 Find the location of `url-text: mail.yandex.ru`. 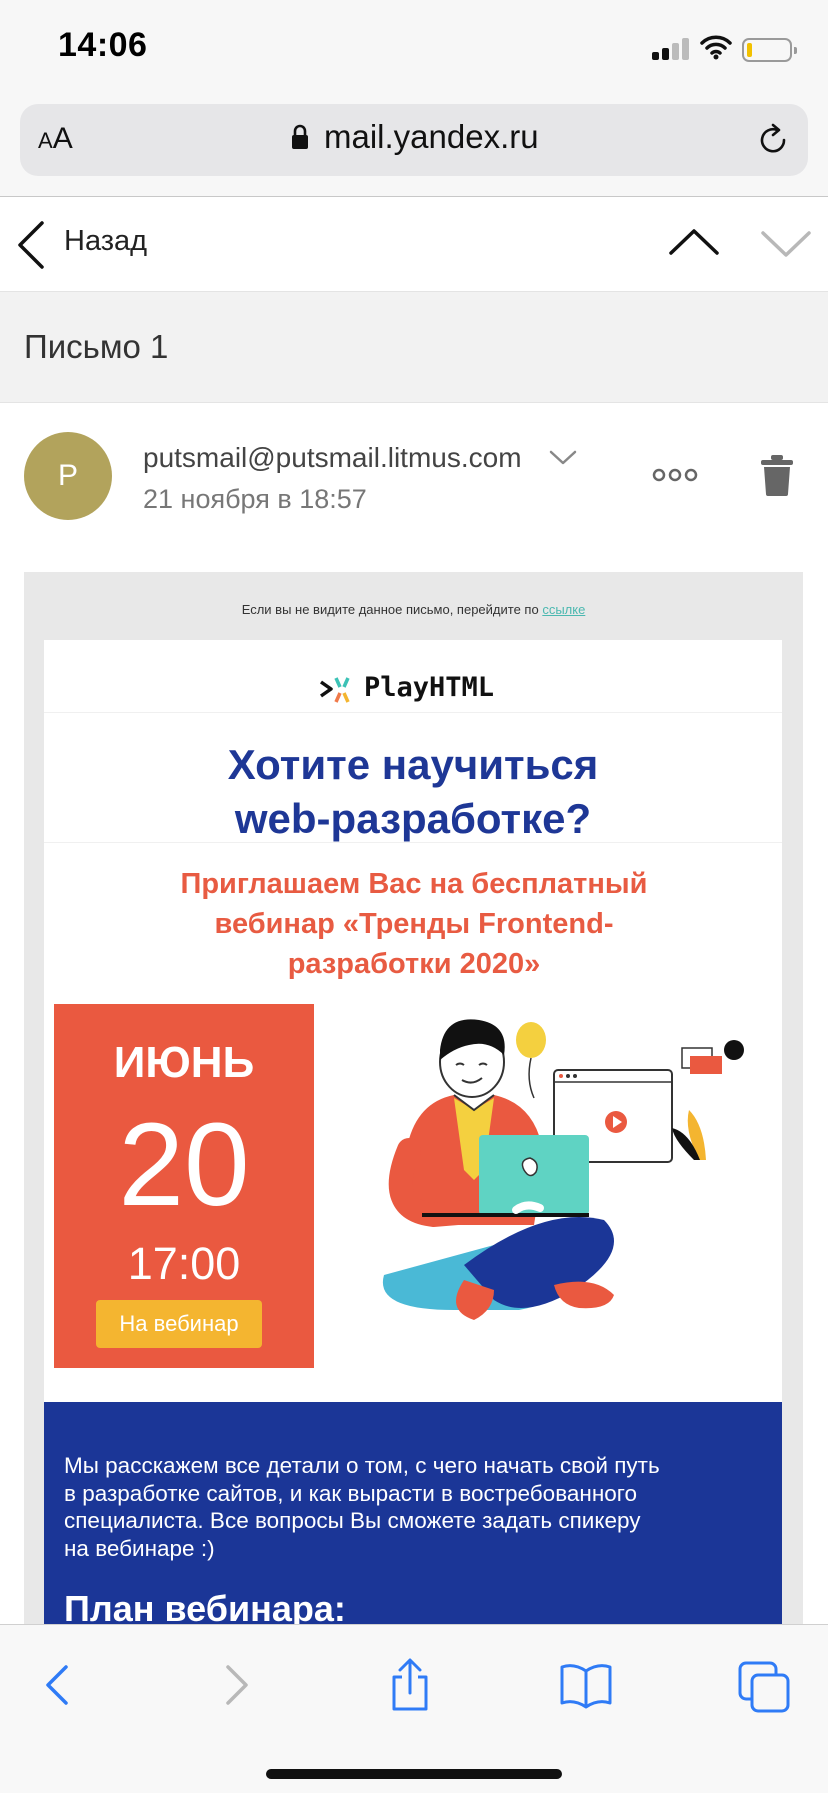

url-text: mail.yandex.ru is located at coordinates (431, 136).